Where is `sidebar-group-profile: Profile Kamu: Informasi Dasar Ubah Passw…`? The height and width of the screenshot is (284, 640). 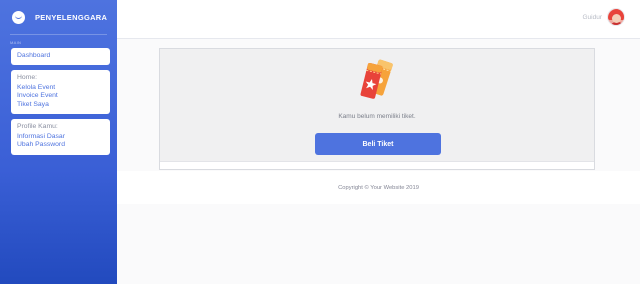 sidebar-group-profile: Profile Kamu: Informasi Dasar Ubah Passw… is located at coordinates (60, 137).